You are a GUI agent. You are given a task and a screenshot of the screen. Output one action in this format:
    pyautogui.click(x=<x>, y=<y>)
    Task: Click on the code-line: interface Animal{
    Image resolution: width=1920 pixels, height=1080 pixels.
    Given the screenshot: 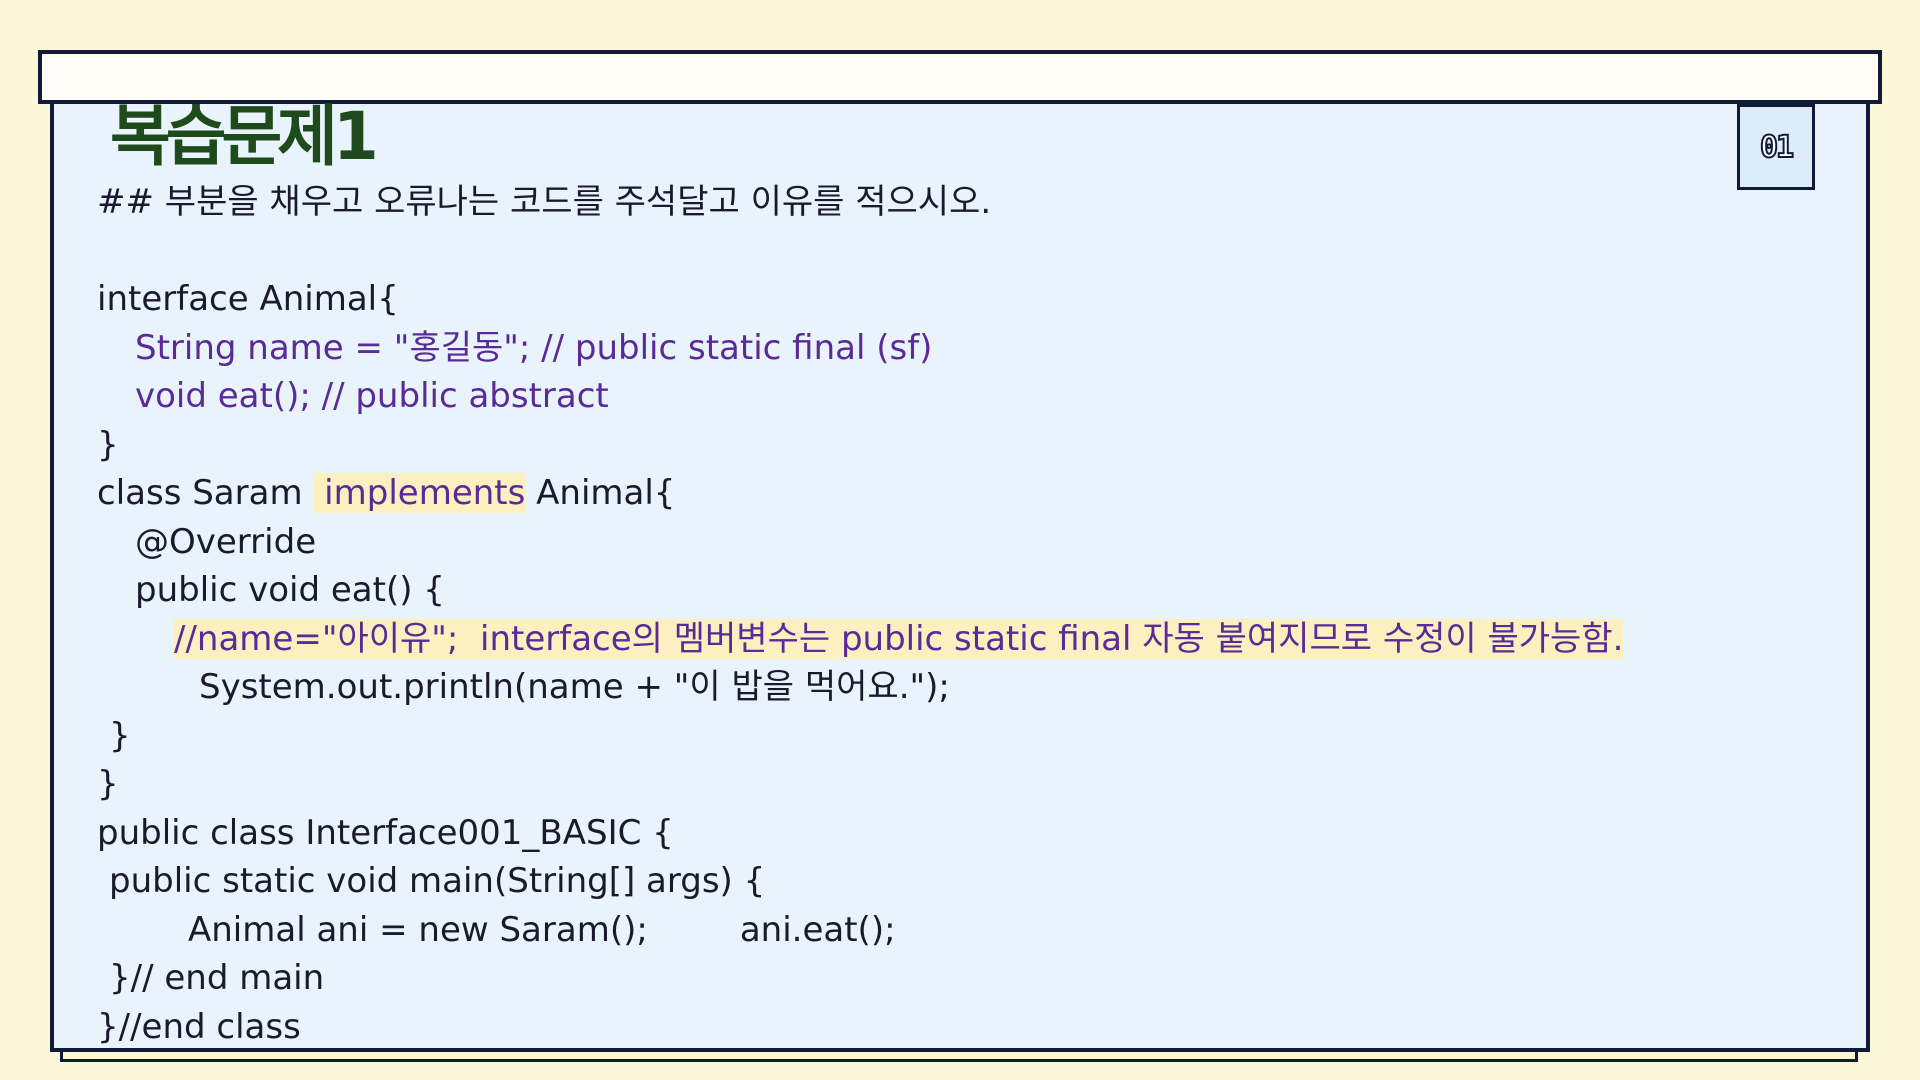 What is the action you would take?
    pyautogui.click(x=248, y=299)
    